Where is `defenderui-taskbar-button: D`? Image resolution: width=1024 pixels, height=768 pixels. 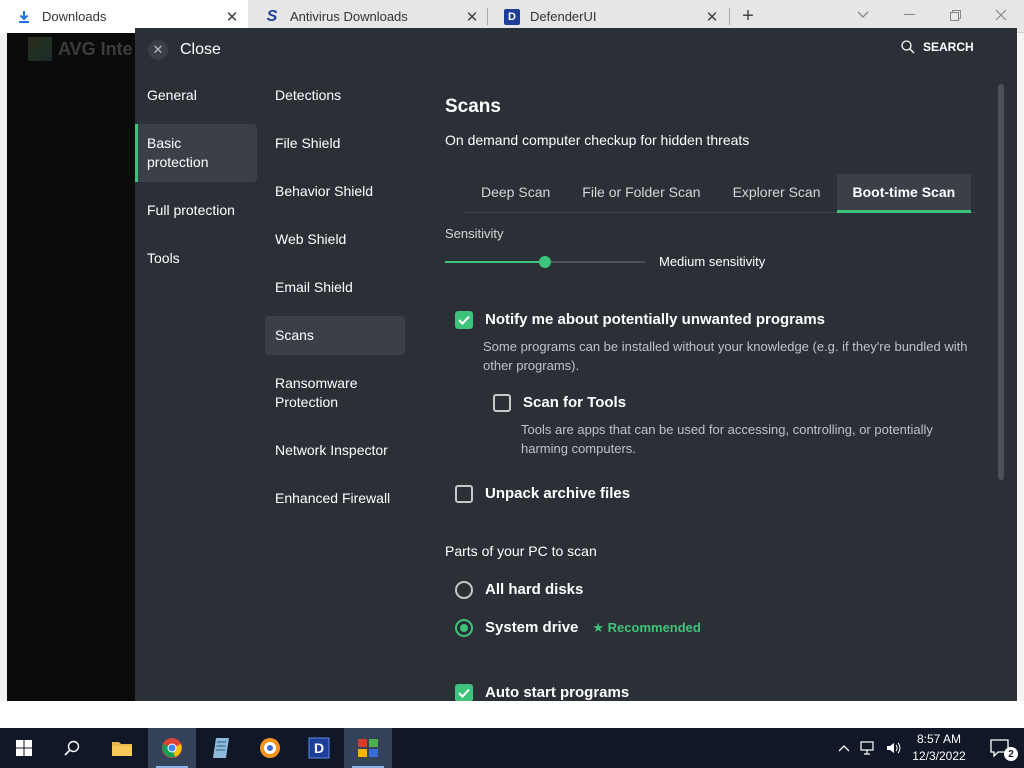 defenderui-taskbar-button: D is located at coordinates (319, 748).